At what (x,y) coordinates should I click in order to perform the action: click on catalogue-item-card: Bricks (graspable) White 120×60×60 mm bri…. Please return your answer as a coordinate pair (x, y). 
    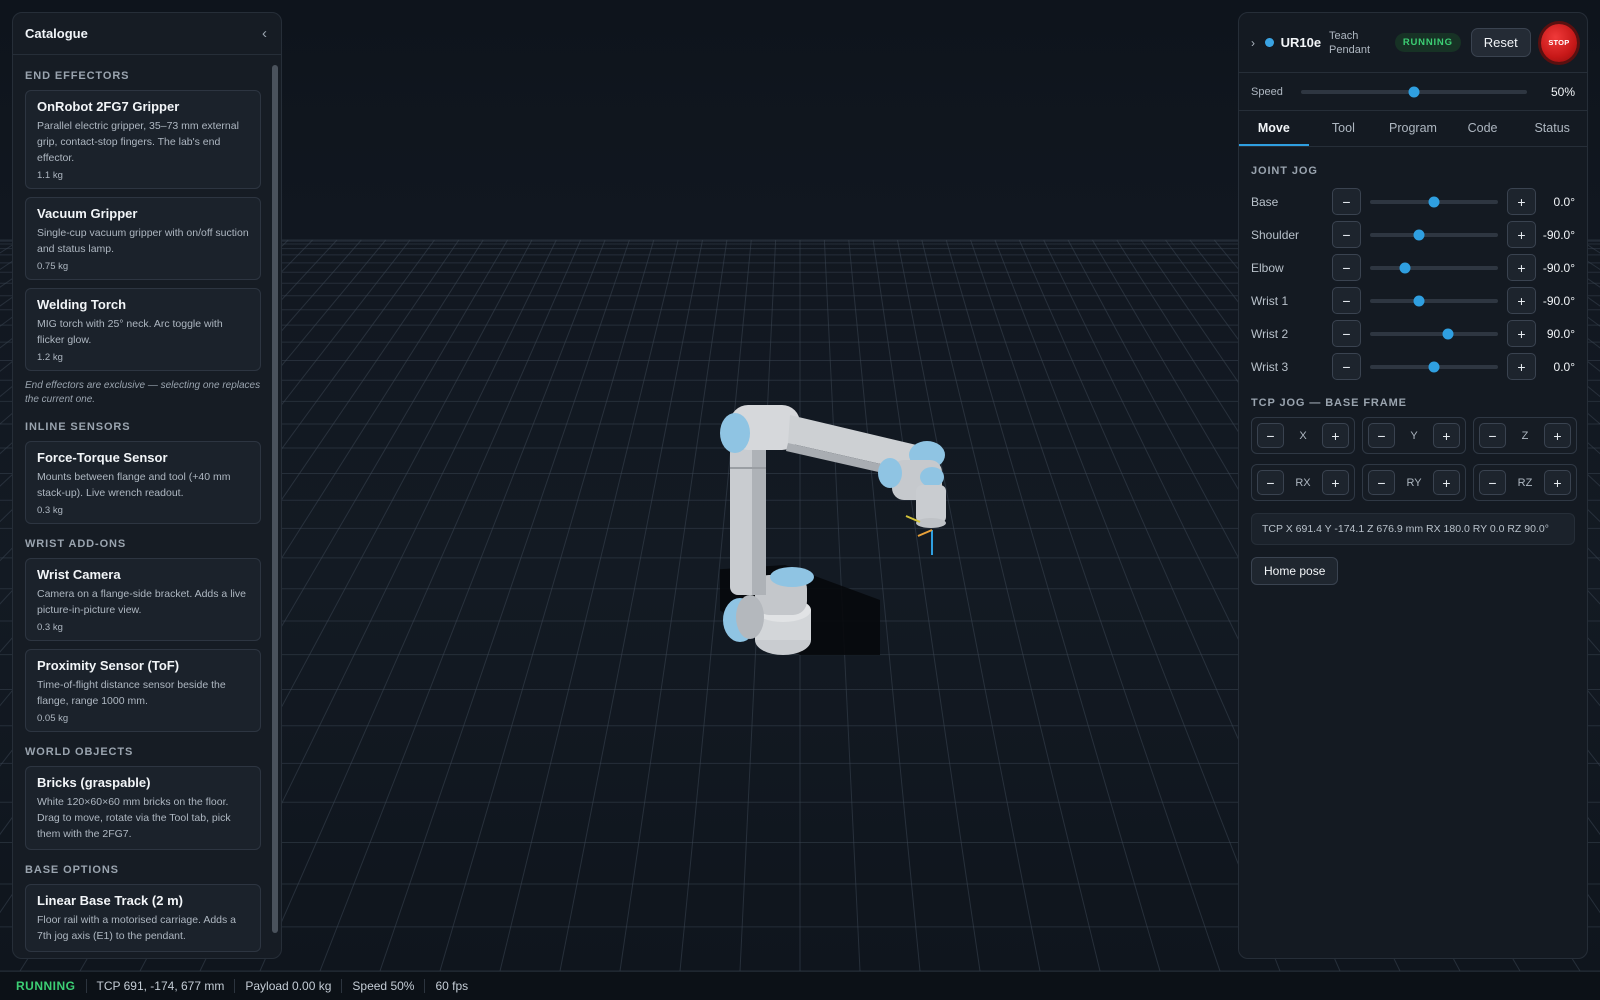
    Looking at the image, I should click on (143, 808).